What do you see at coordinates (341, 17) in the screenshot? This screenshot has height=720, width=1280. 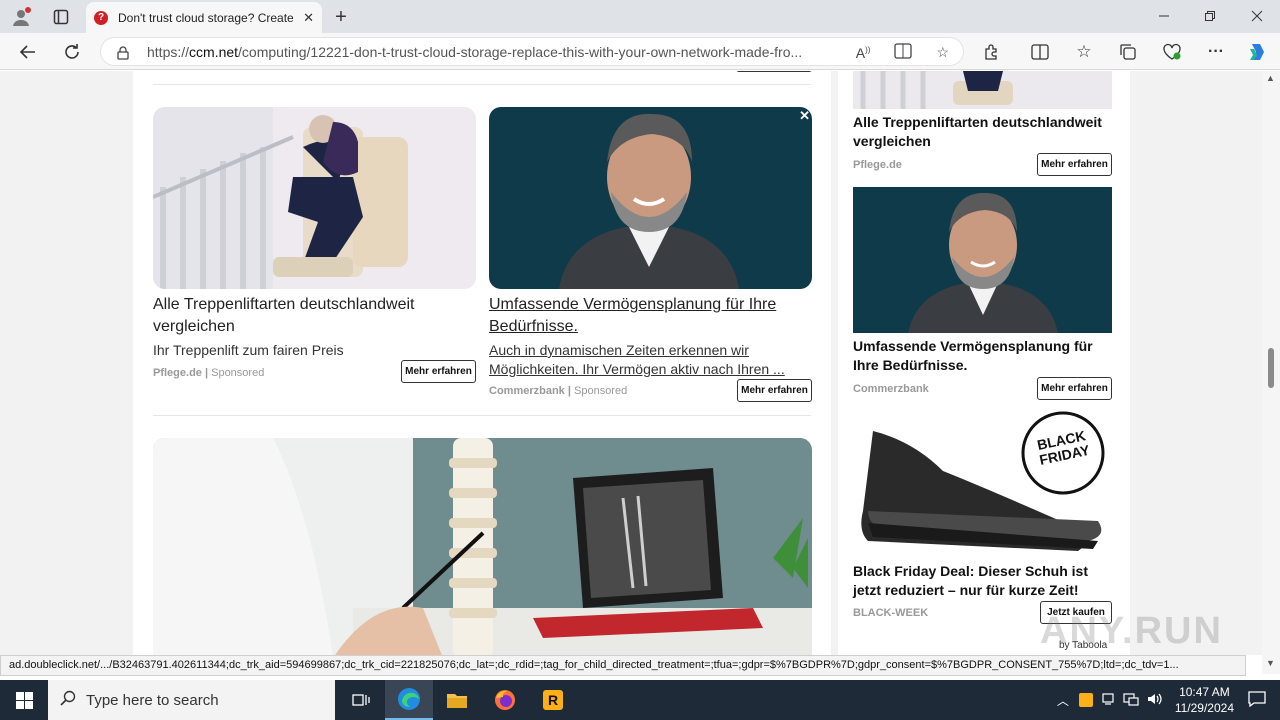 I see `new-tab-icon: +` at bounding box center [341, 17].